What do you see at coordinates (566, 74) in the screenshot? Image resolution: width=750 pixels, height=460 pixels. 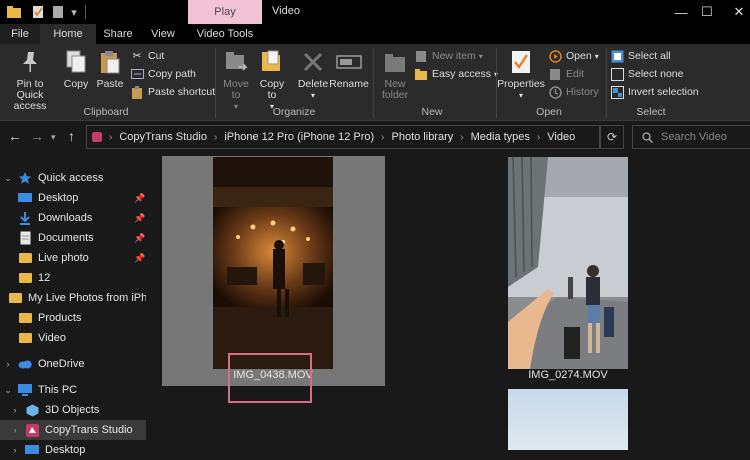 I see `edit-button: Edit` at bounding box center [566, 74].